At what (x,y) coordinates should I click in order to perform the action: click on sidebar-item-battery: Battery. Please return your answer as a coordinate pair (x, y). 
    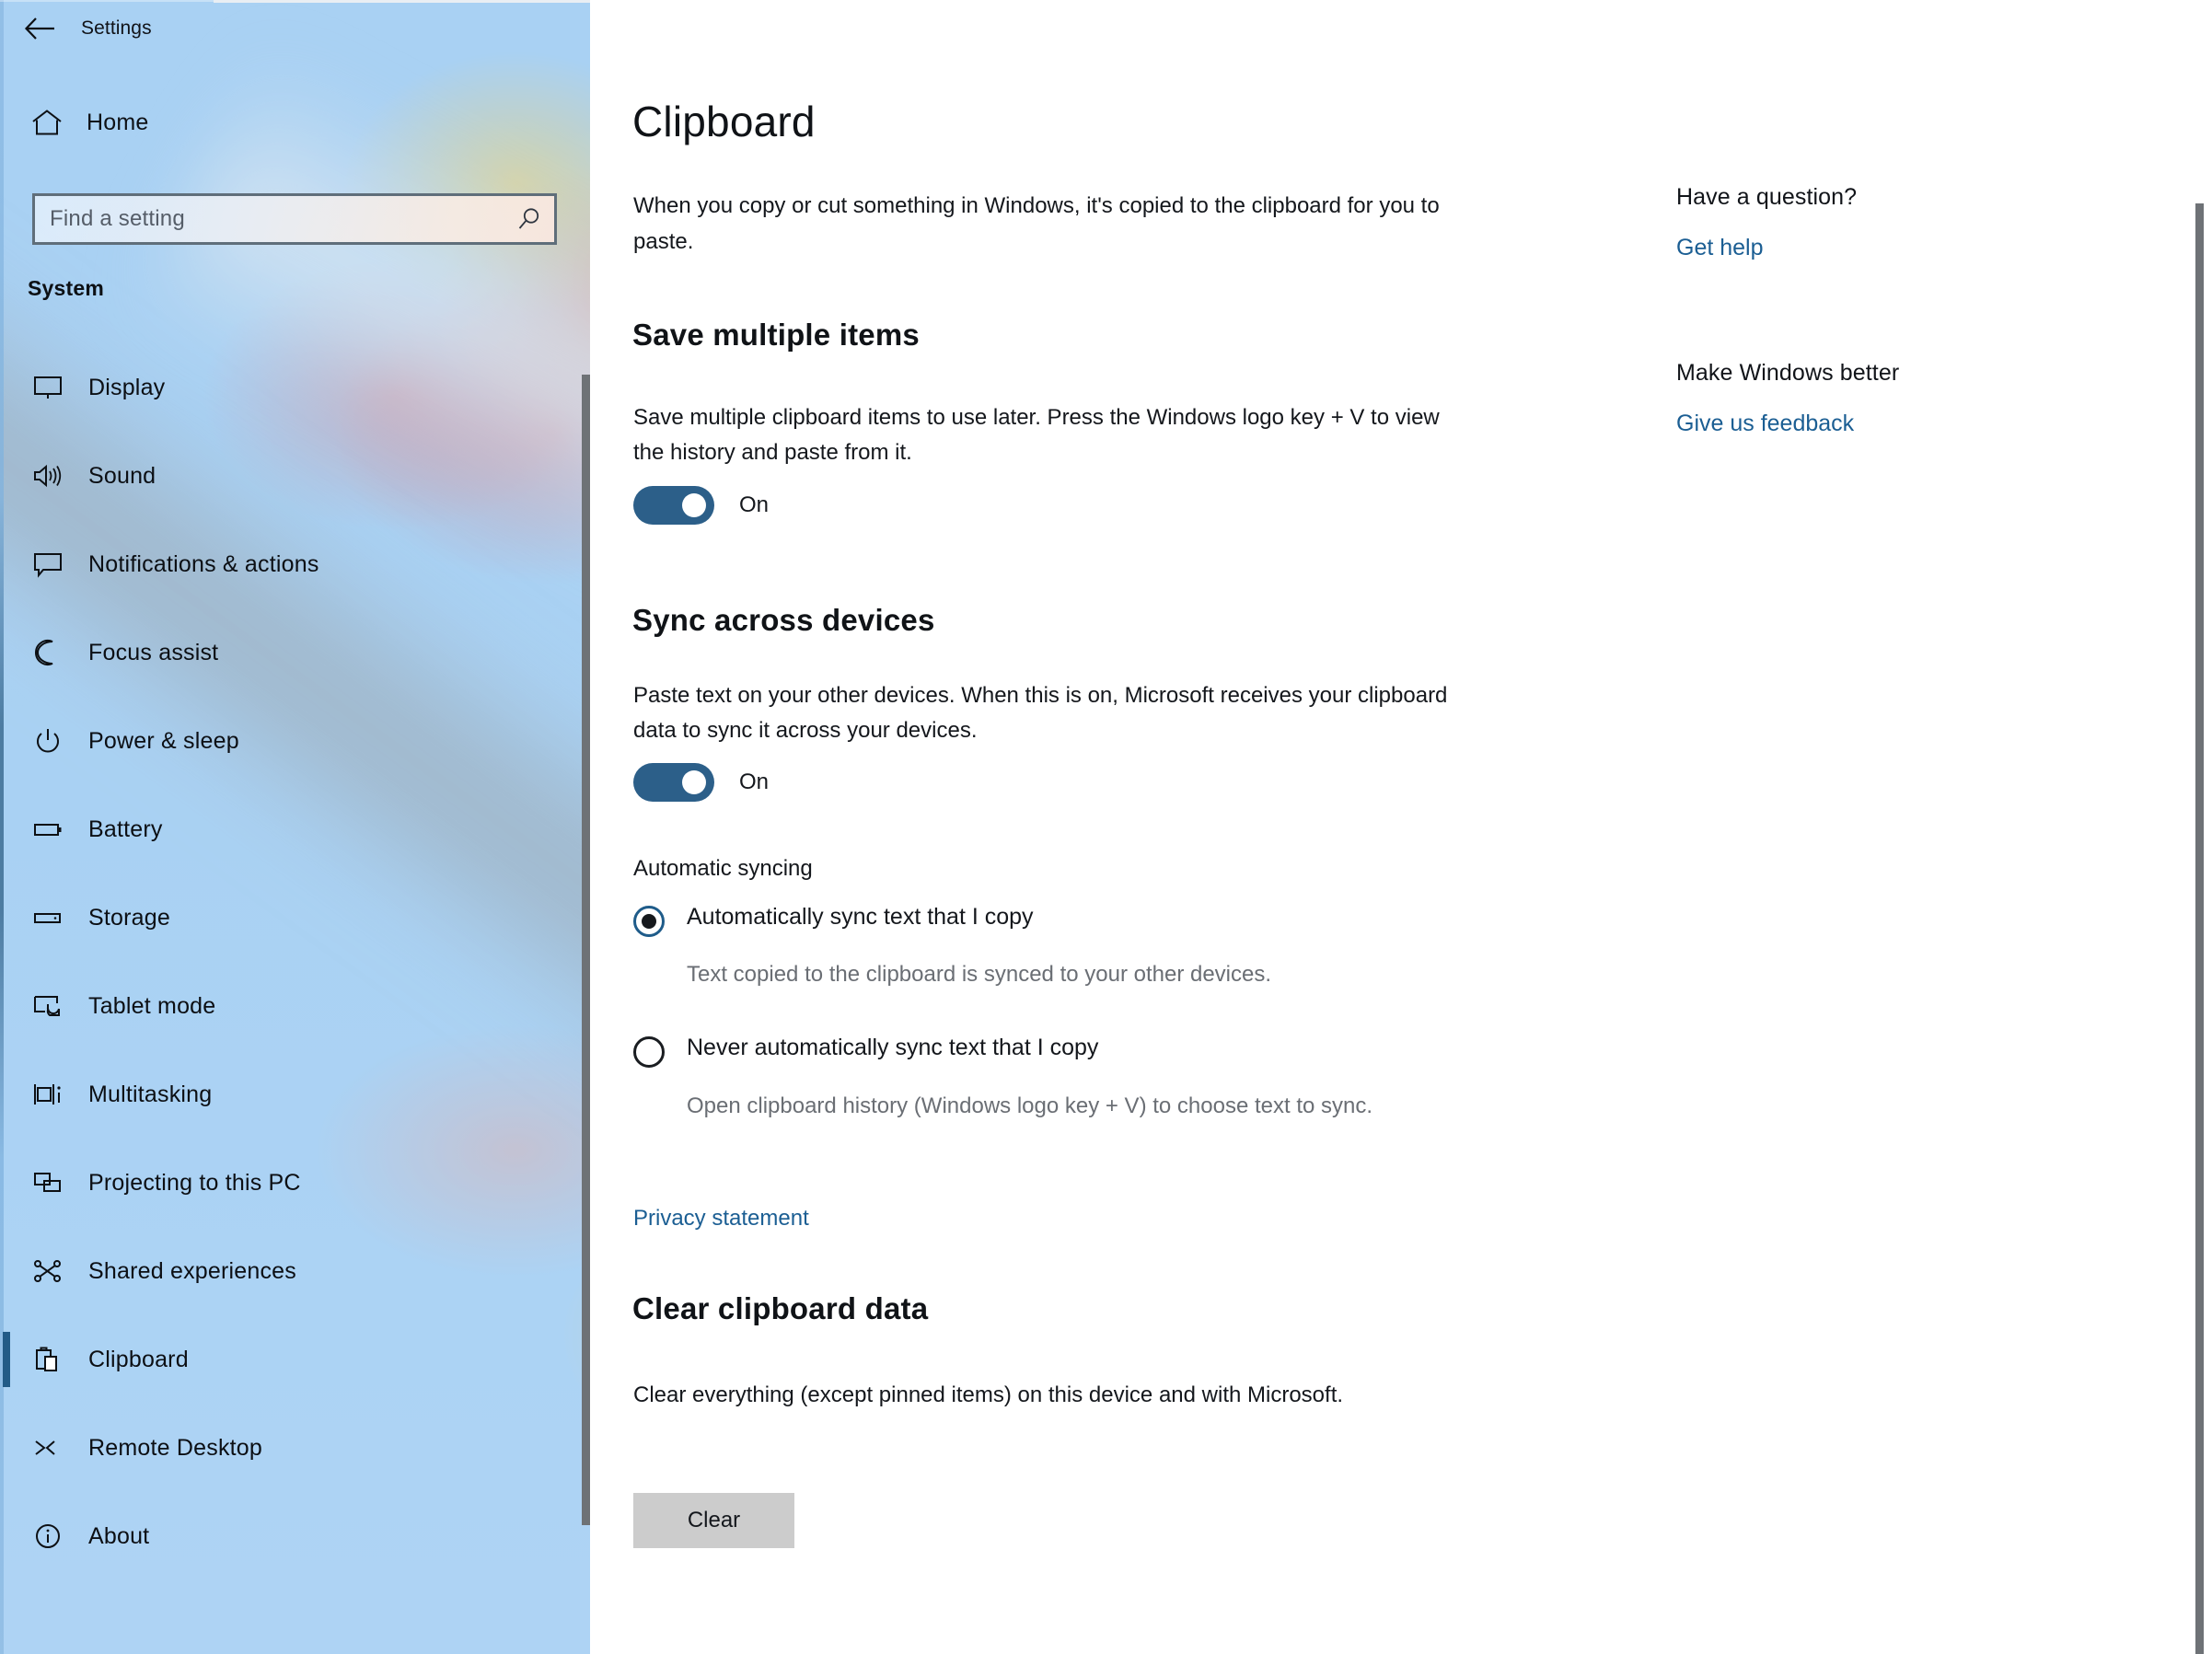
    Looking at the image, I should click on (295, 829).